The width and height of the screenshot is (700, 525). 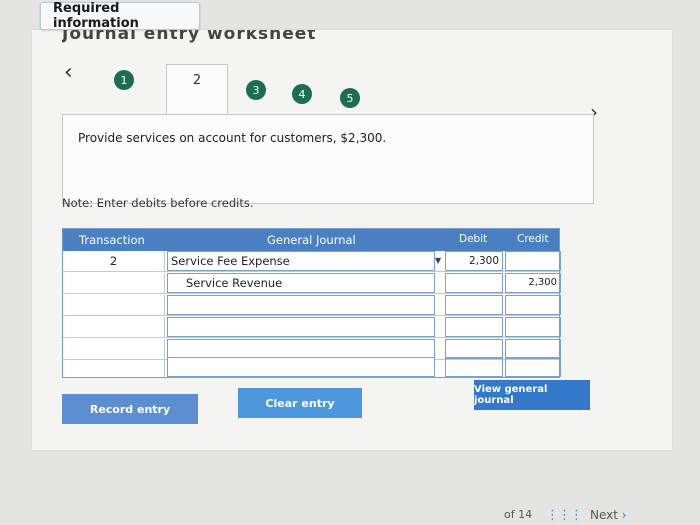 I want to click on account-select: Service Fee Expense, so click(x=301, y=261).